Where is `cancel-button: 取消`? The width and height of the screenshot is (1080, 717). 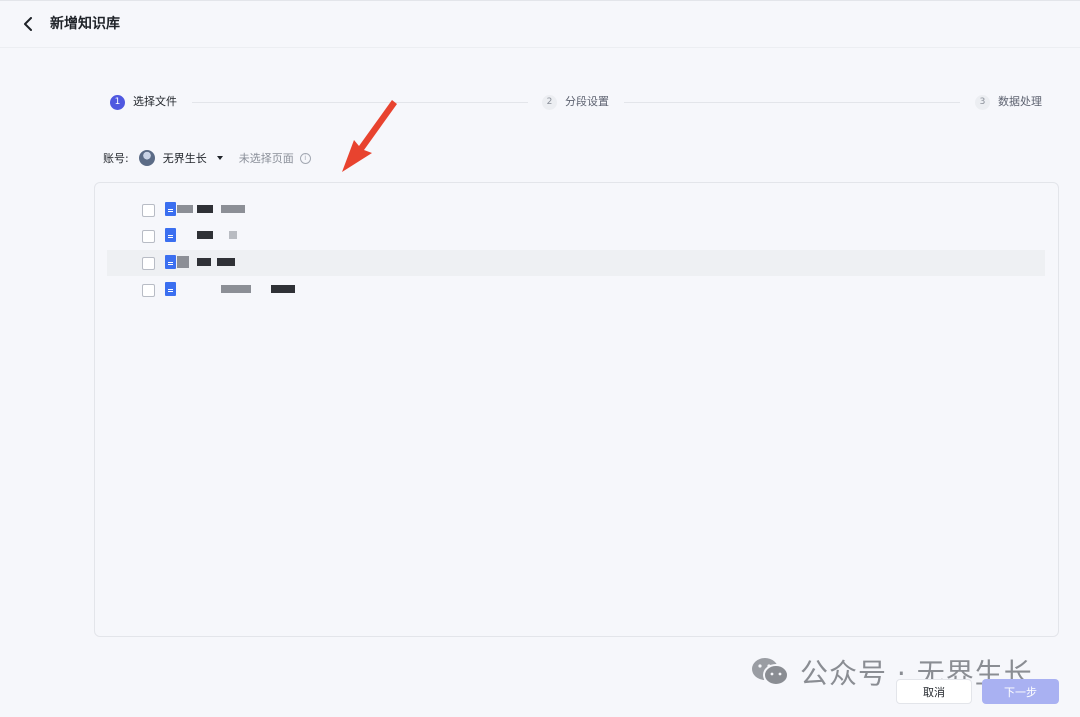 cancel-button: 取消 is located at coordinates (934, 691).